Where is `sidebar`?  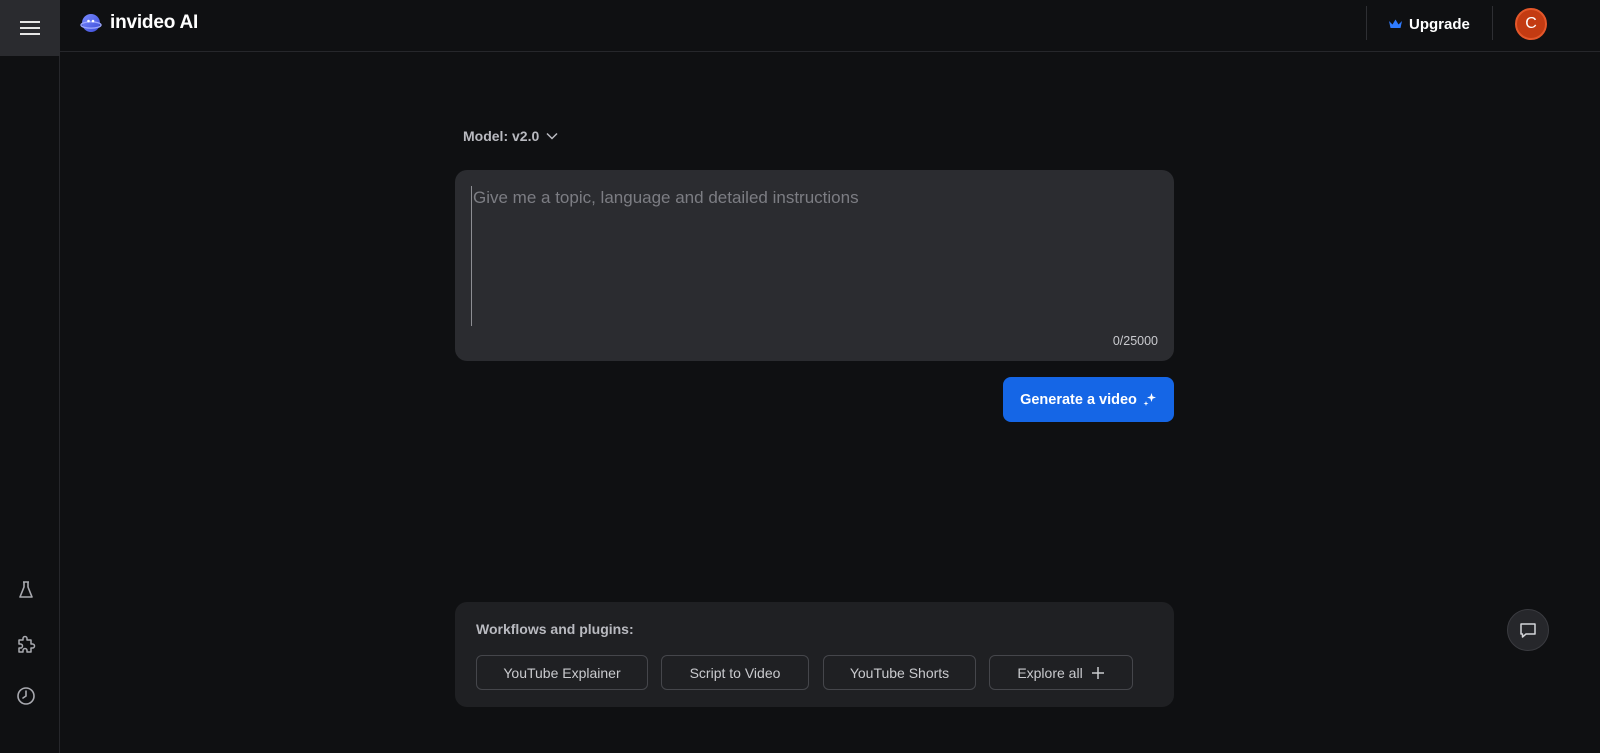 sidebar is located at coordinates (30, 376).